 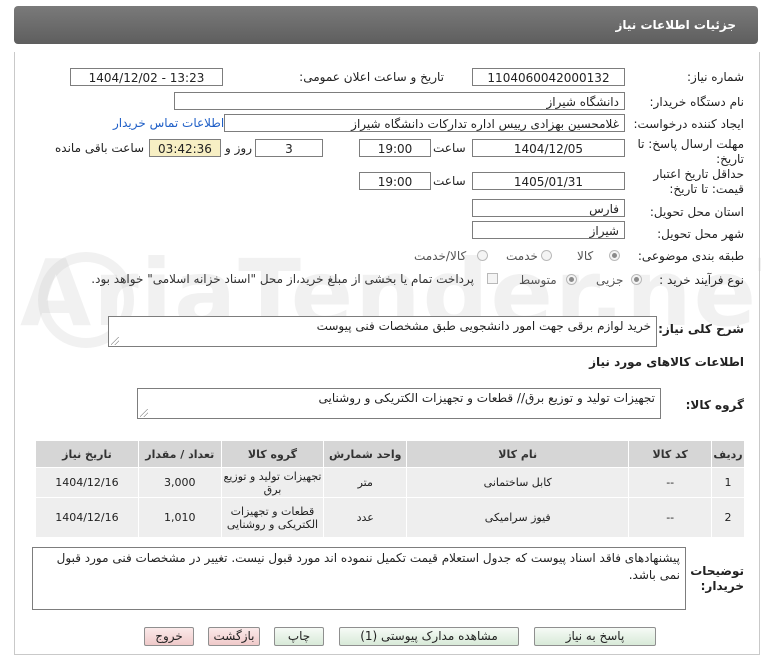 What do you see at coordinates (365, 482) in the screenshot?
I see `cell-unit: متر` at bounding box center [365, 482].